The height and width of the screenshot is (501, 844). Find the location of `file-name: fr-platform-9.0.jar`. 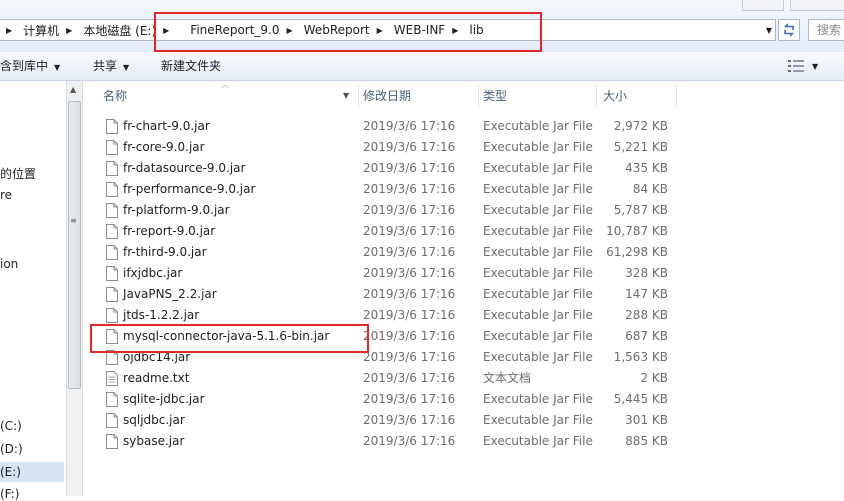

file-name: fr-platform-9.0.jar is located at coordinates (176, 210).